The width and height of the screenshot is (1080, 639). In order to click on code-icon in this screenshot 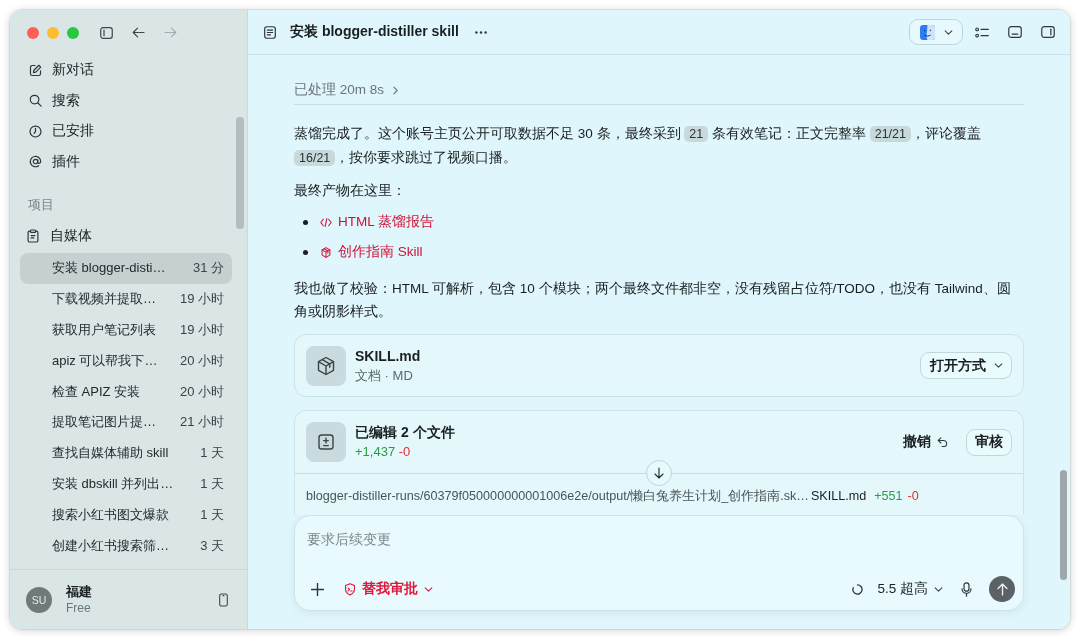, I will do `click(326, 222)`.